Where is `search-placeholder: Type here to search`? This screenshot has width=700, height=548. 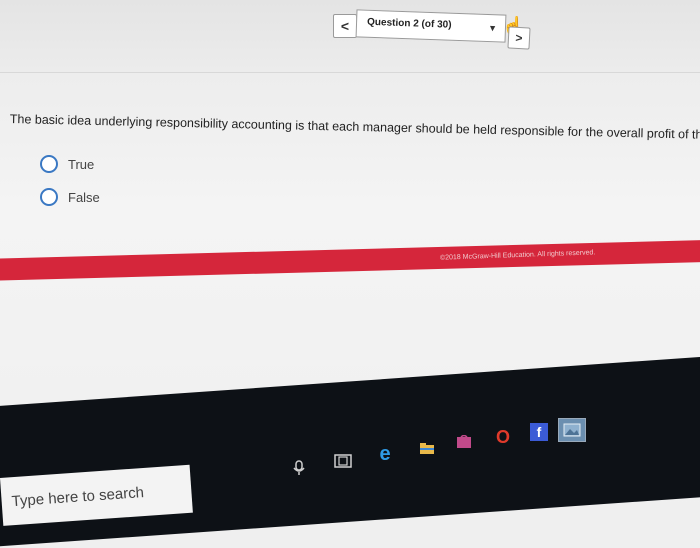 search-placeholder: Type here to search is located at coordinates (78, 497).